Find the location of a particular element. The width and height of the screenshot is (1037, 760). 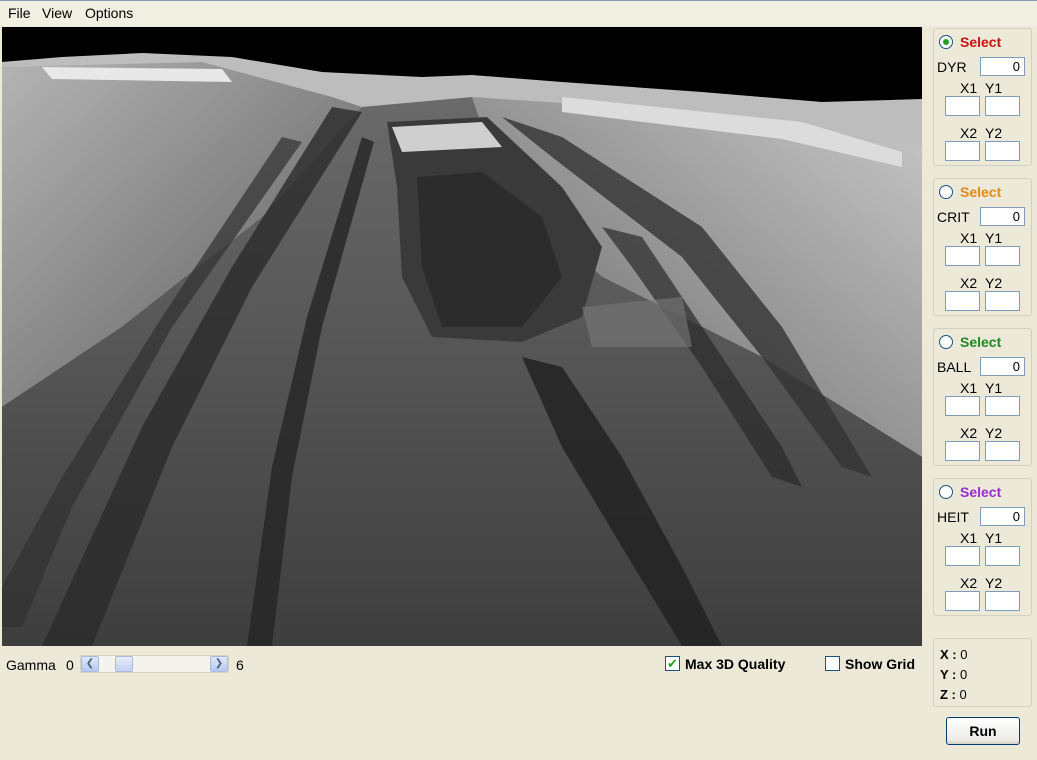

coordinates-readout: X : 0 Y : 0 Z : 0 is located at coordinates (982, 672).